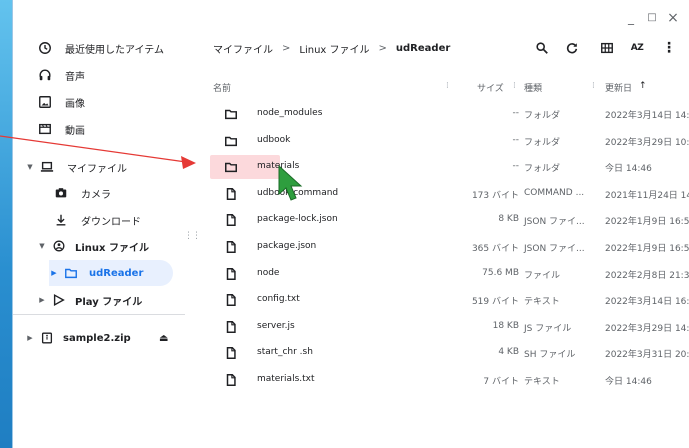  I want to click on sidebar-item-linux-files: ▼ Linux ファイル, so click(93, 246).